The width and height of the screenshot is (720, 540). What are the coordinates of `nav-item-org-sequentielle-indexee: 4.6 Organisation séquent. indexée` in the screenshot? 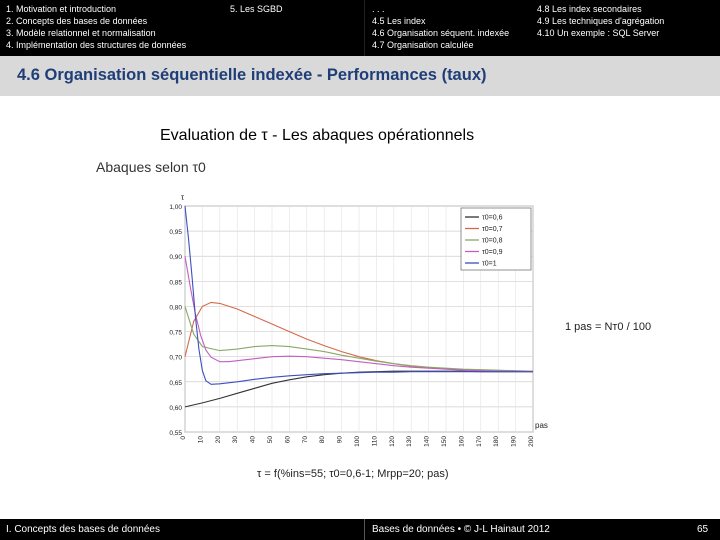 It's located at (440, 33).